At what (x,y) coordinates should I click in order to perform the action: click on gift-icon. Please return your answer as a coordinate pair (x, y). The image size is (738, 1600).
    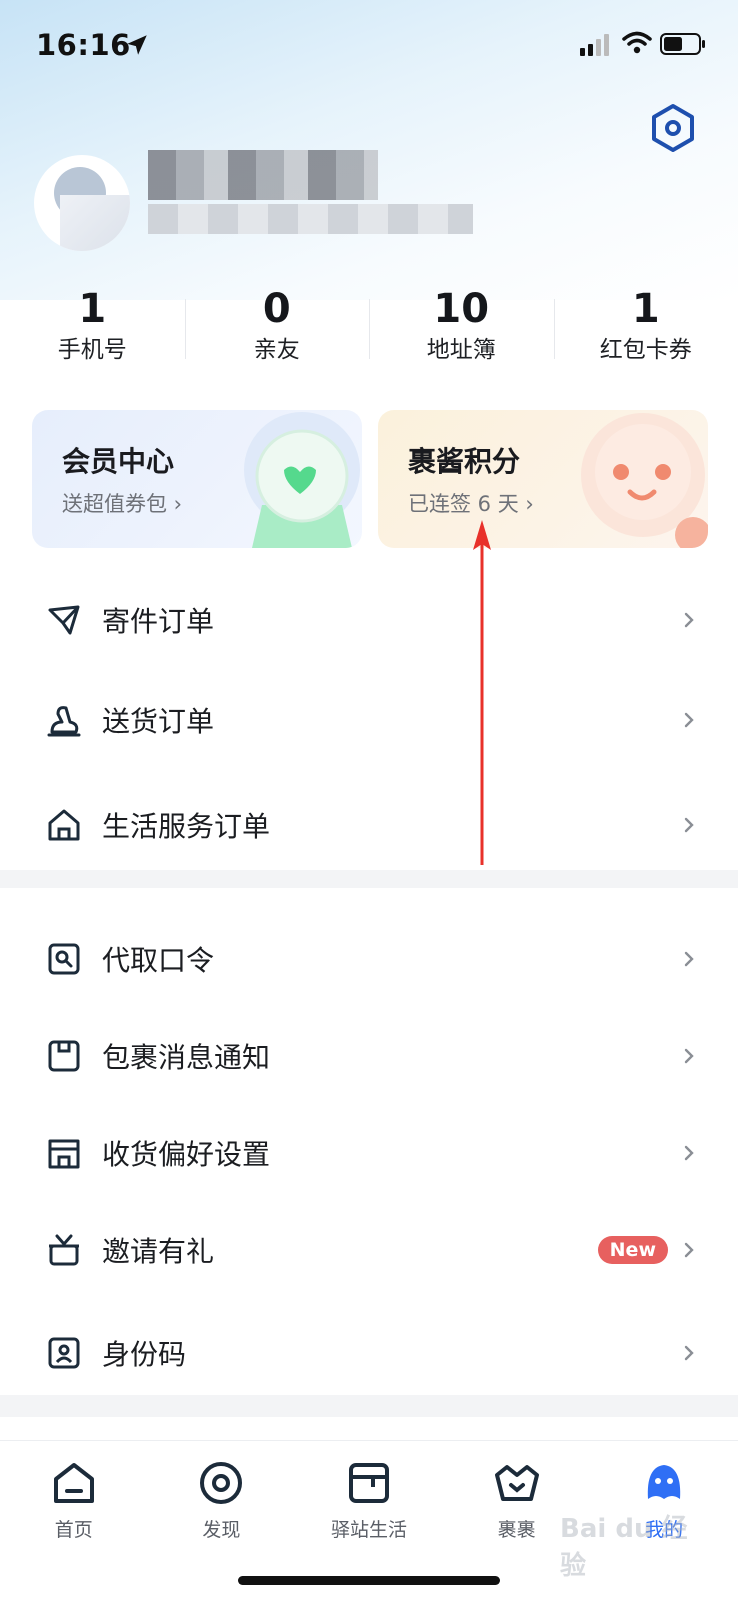
    Looking at the image, I should click on (64, 1249).